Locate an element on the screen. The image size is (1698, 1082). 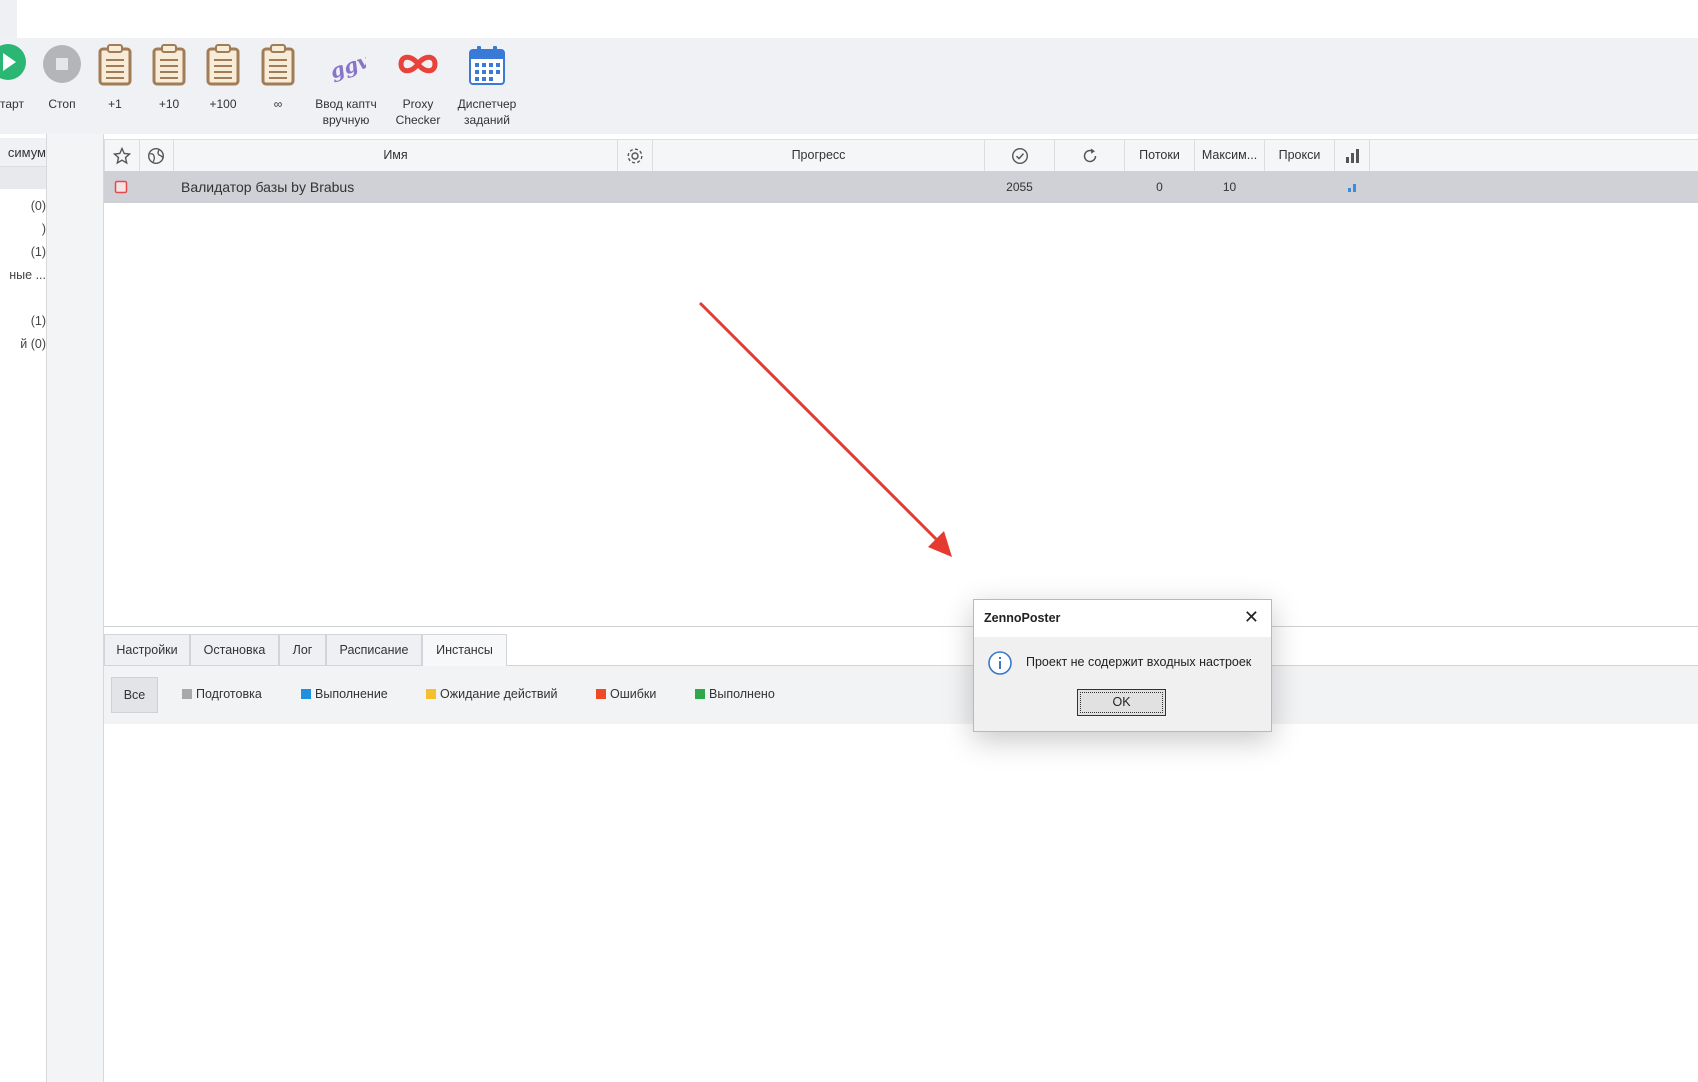
tab-instances: Инстансы is located at coordinates (464, 650).